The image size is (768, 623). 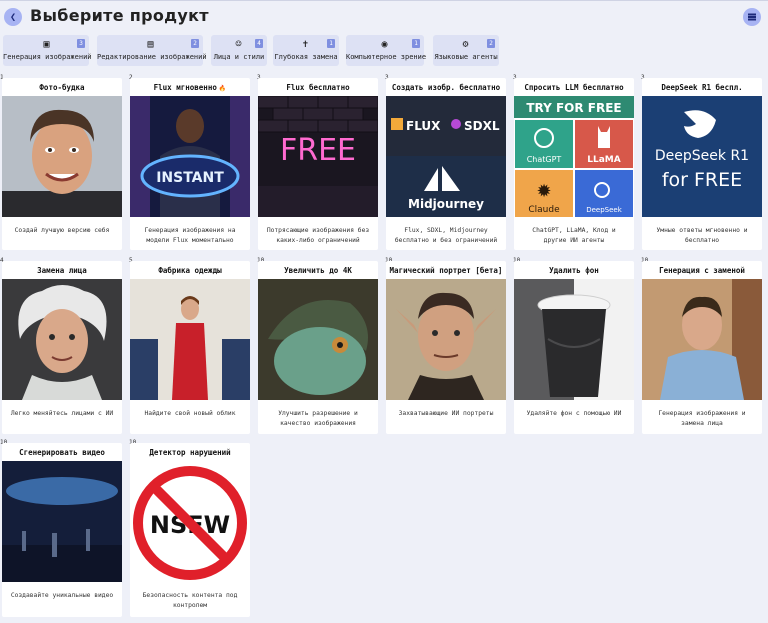 I want to click on llama-label: LLaMA, so click(x=603, y=160).